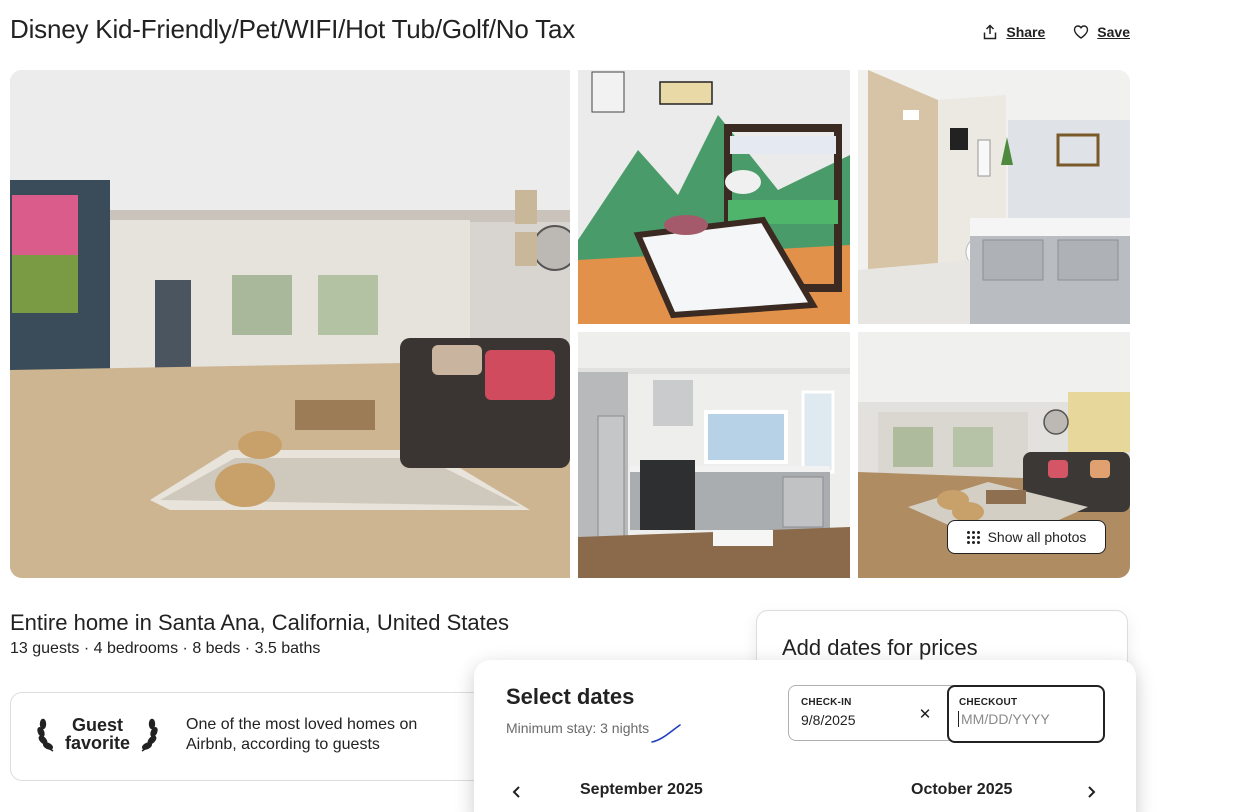  I want to click on date-inputs: CHECK-IN 9/8/2025 ✕ CHECKOUT, so click(946, 714).